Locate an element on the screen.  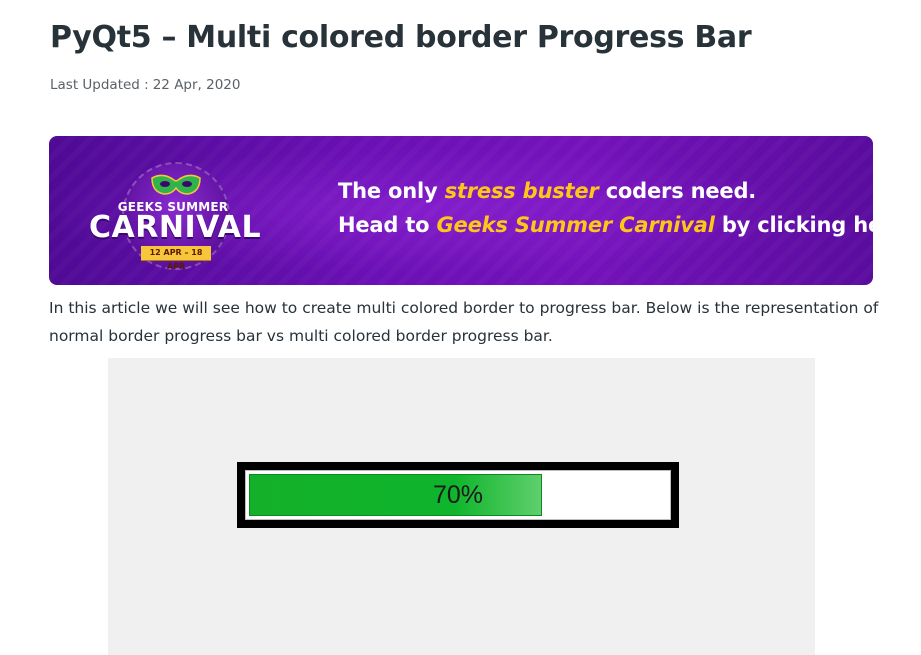
progress-bar-border: 70% is located at coordinates (458, 495).